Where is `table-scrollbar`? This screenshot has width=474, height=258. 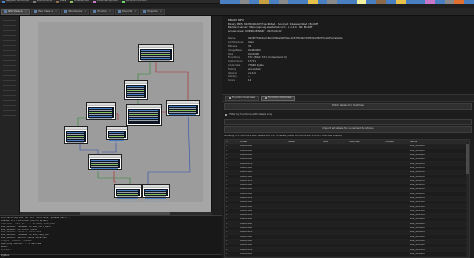 table-scrollbar is located at coordinates (467, 198).